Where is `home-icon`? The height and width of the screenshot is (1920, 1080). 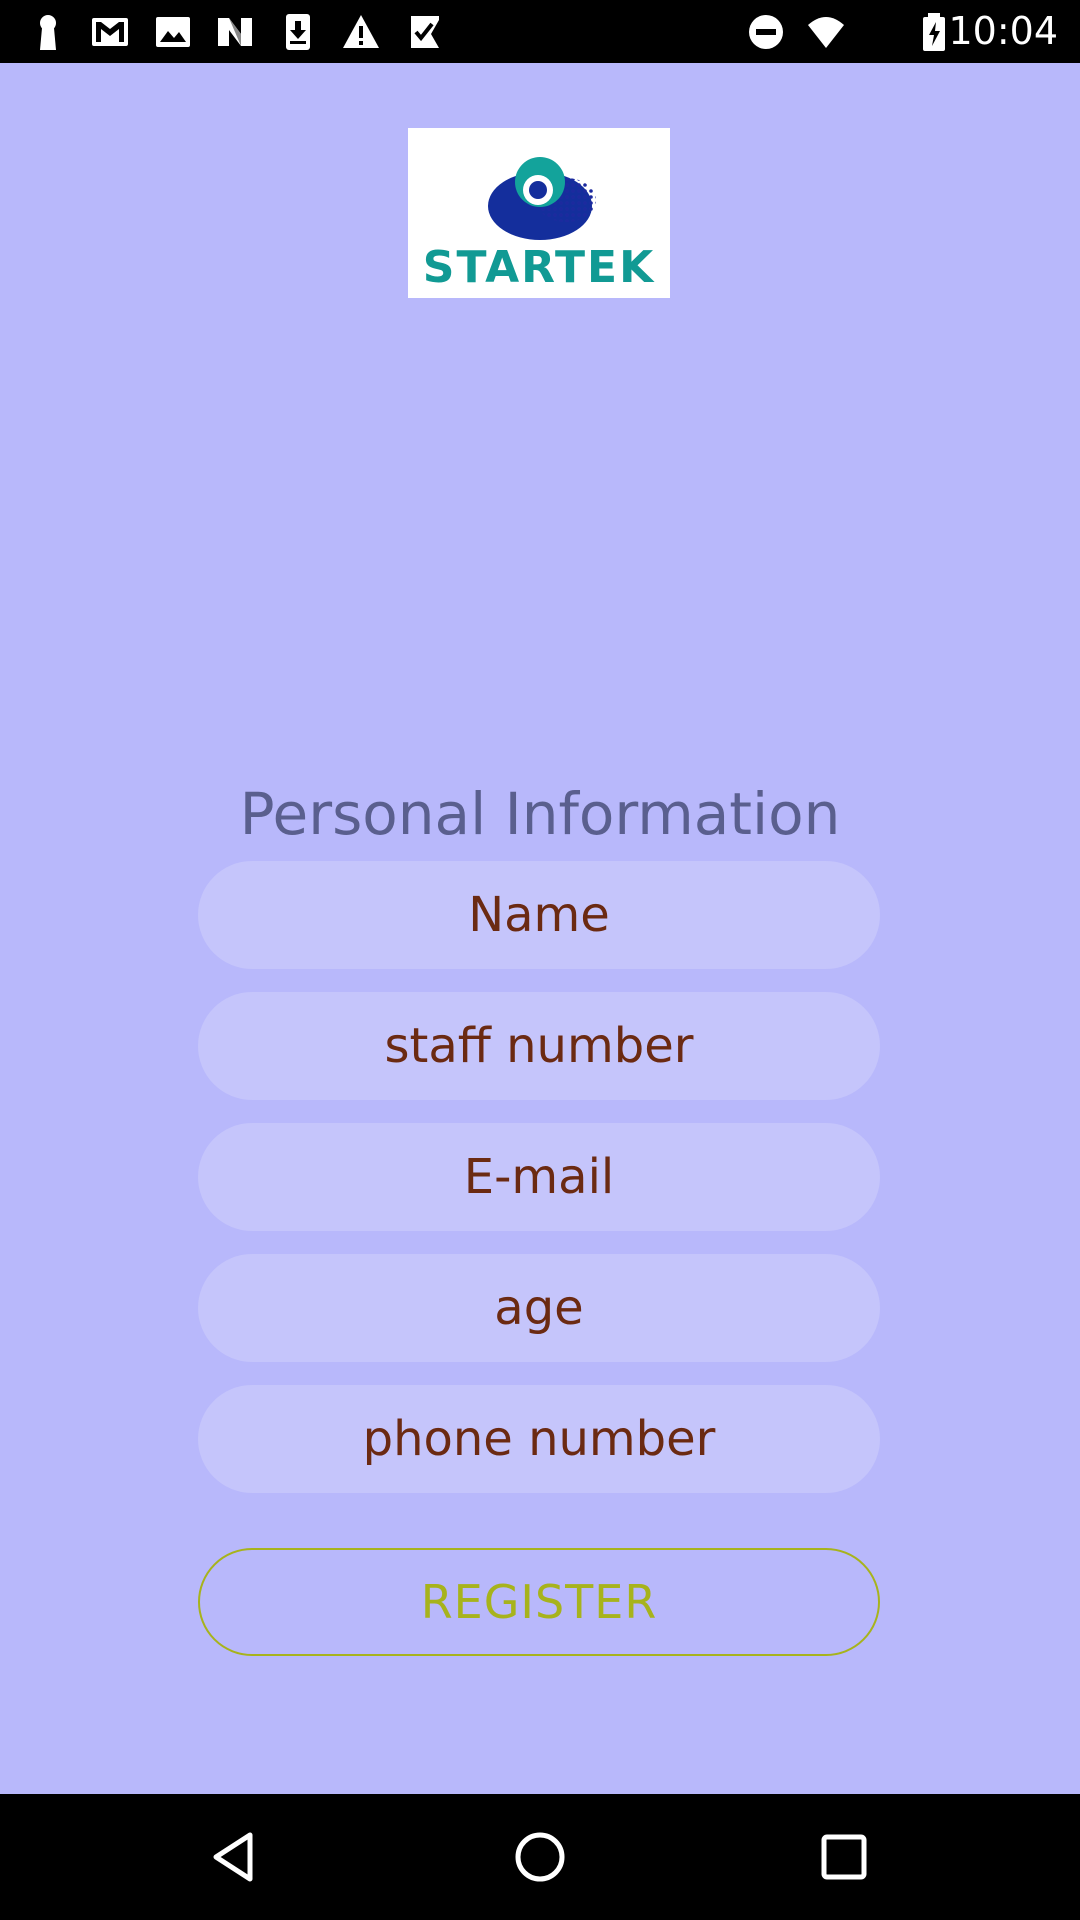
home-icon is located at coordinates (540, 1857).